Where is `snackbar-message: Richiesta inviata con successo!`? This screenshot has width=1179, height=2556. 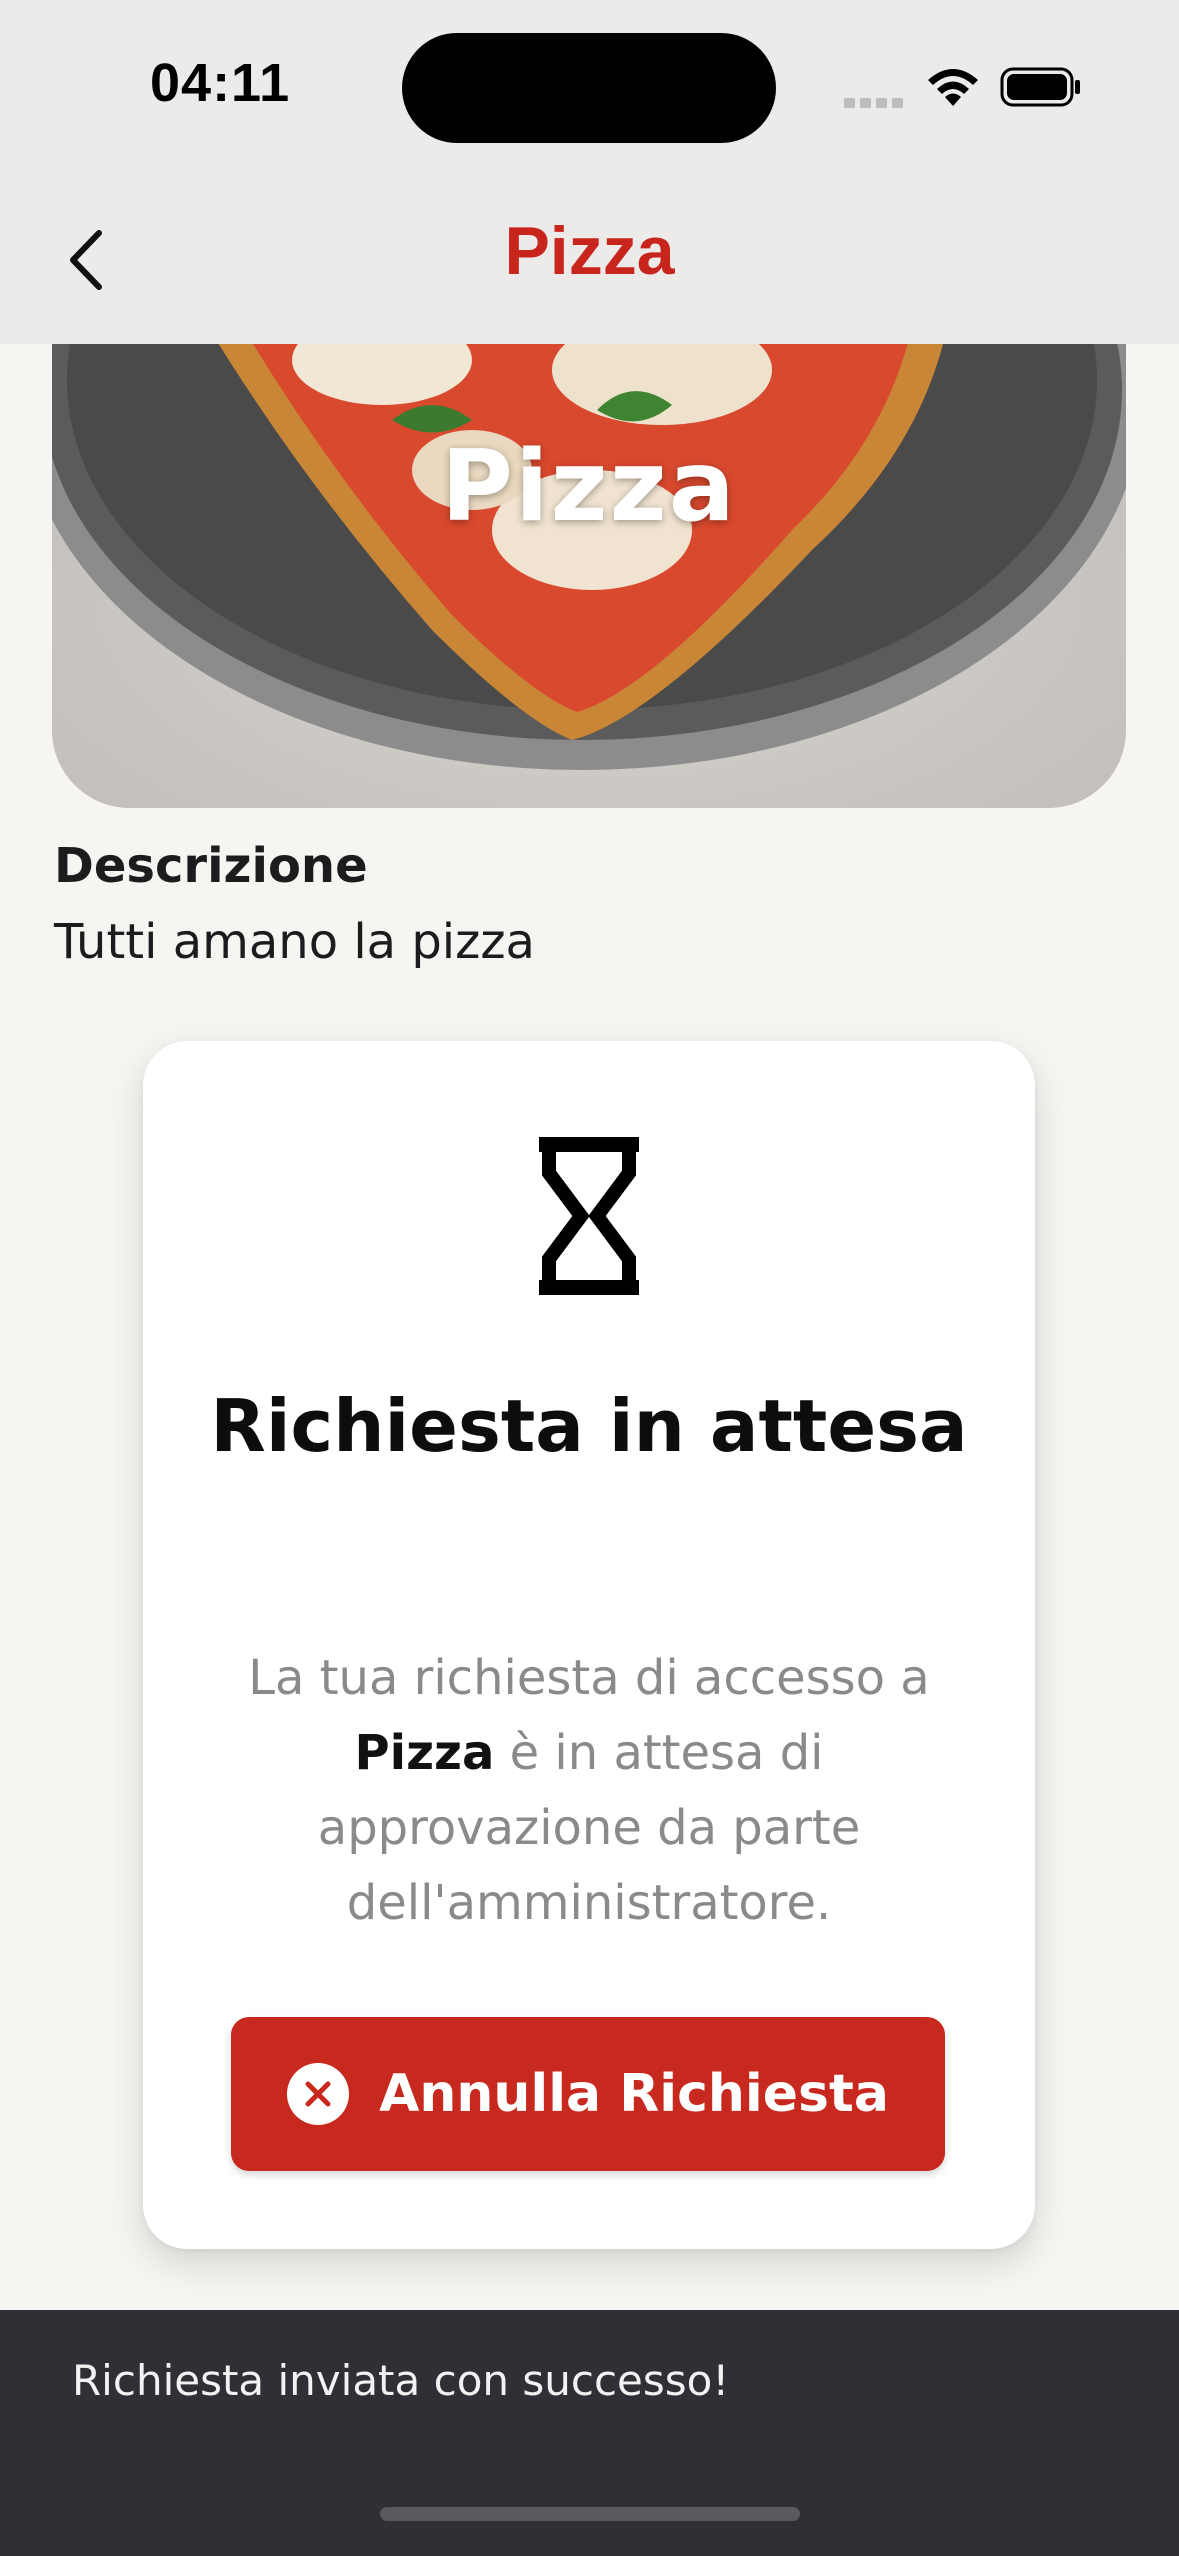 snackbar-message: Richiesta inviata con successo! is located at coordinates (401, 2380).